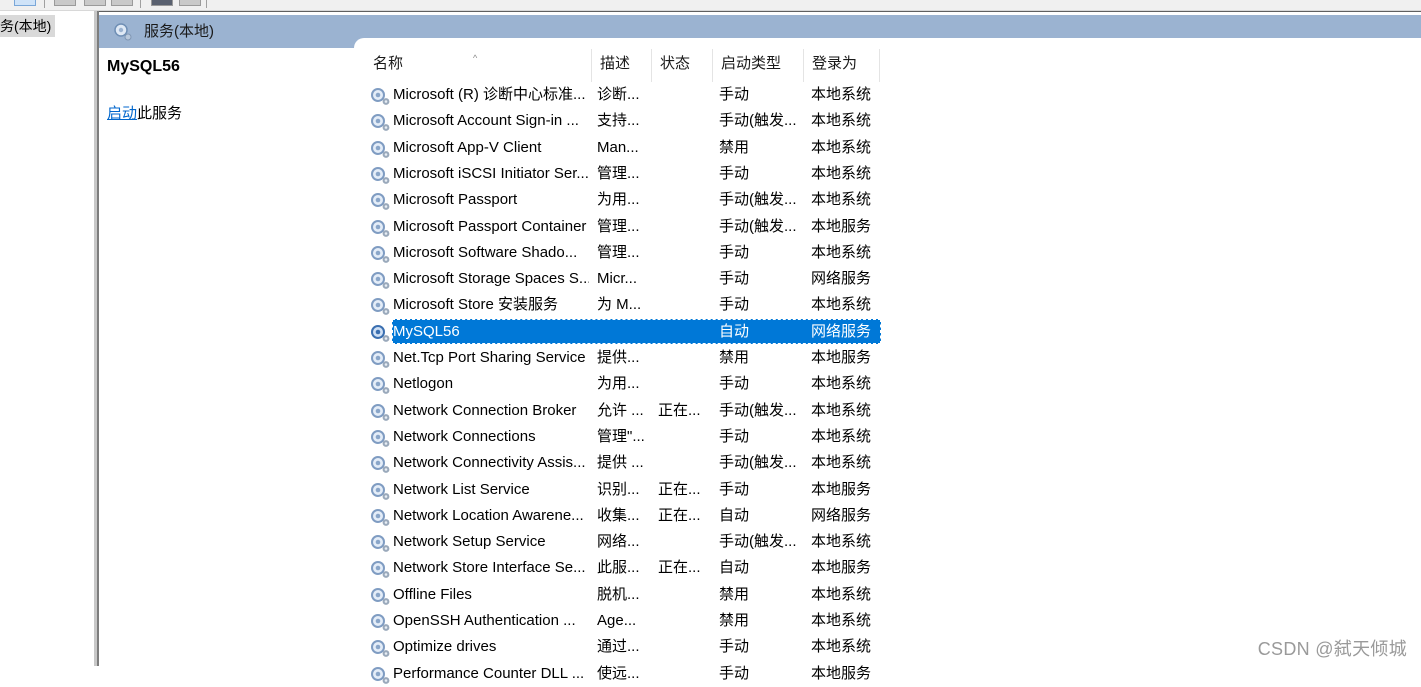 The width and height of the screenshot is (1421, 687). What do you see at coordinates (423, 384) in the screenshot?
I see `service-name: Netlogon` at bounding box center [423, 384].